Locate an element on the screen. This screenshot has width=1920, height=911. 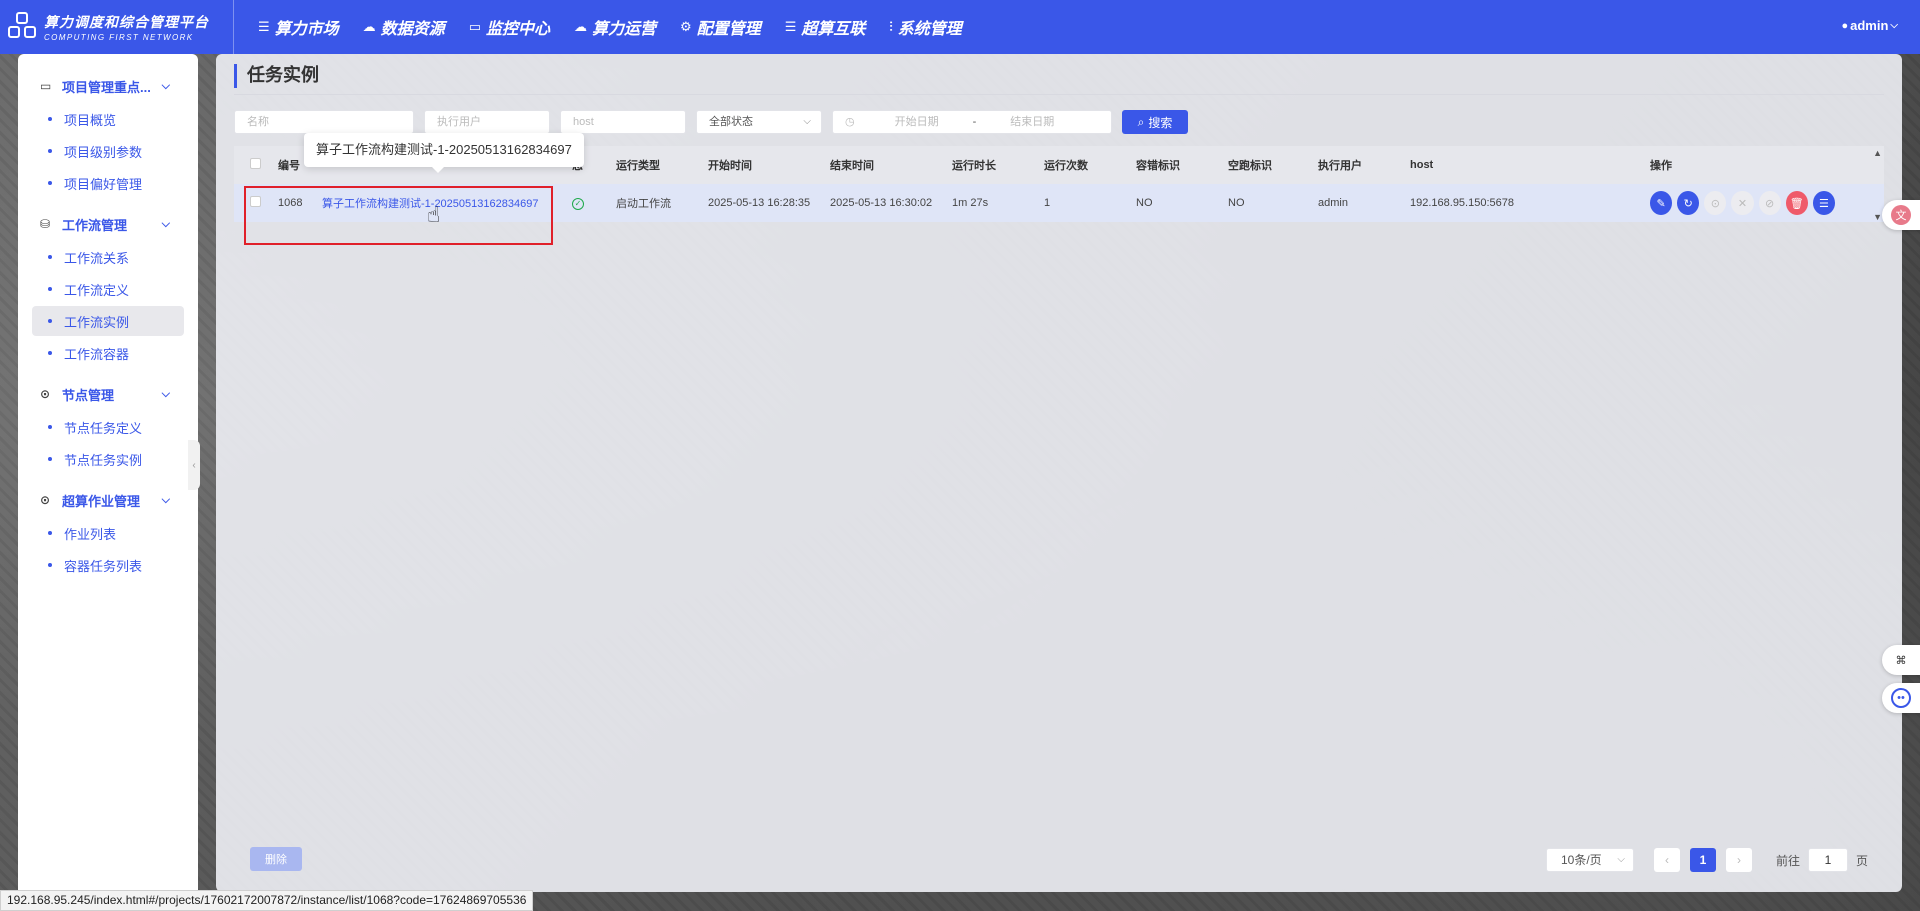
page-number-current: 1 is located at coordinates (1702, 860).